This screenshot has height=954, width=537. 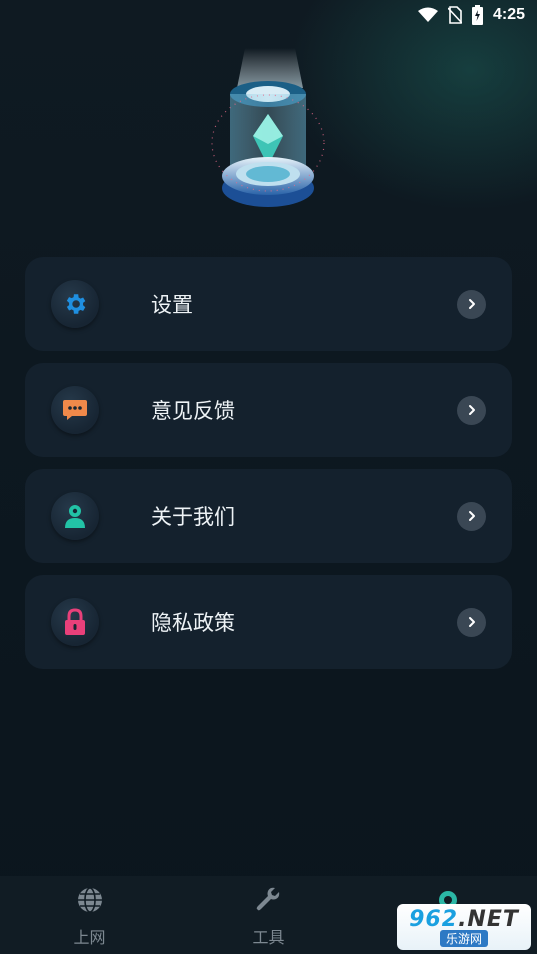 What do you see at coordinates (90, 902) in the screenshot?
I see `globe-icon` at bounding box center [90, 902].